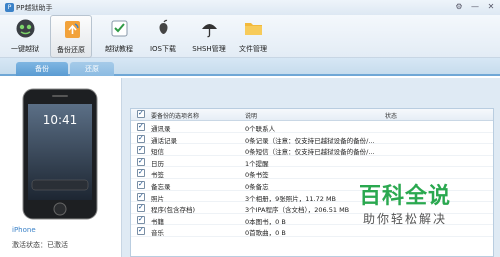 This screenshot has width=500, height=257. I want to click on row-description: 3个IPA程序（含文档），206.51 MB, so click(297, 210).